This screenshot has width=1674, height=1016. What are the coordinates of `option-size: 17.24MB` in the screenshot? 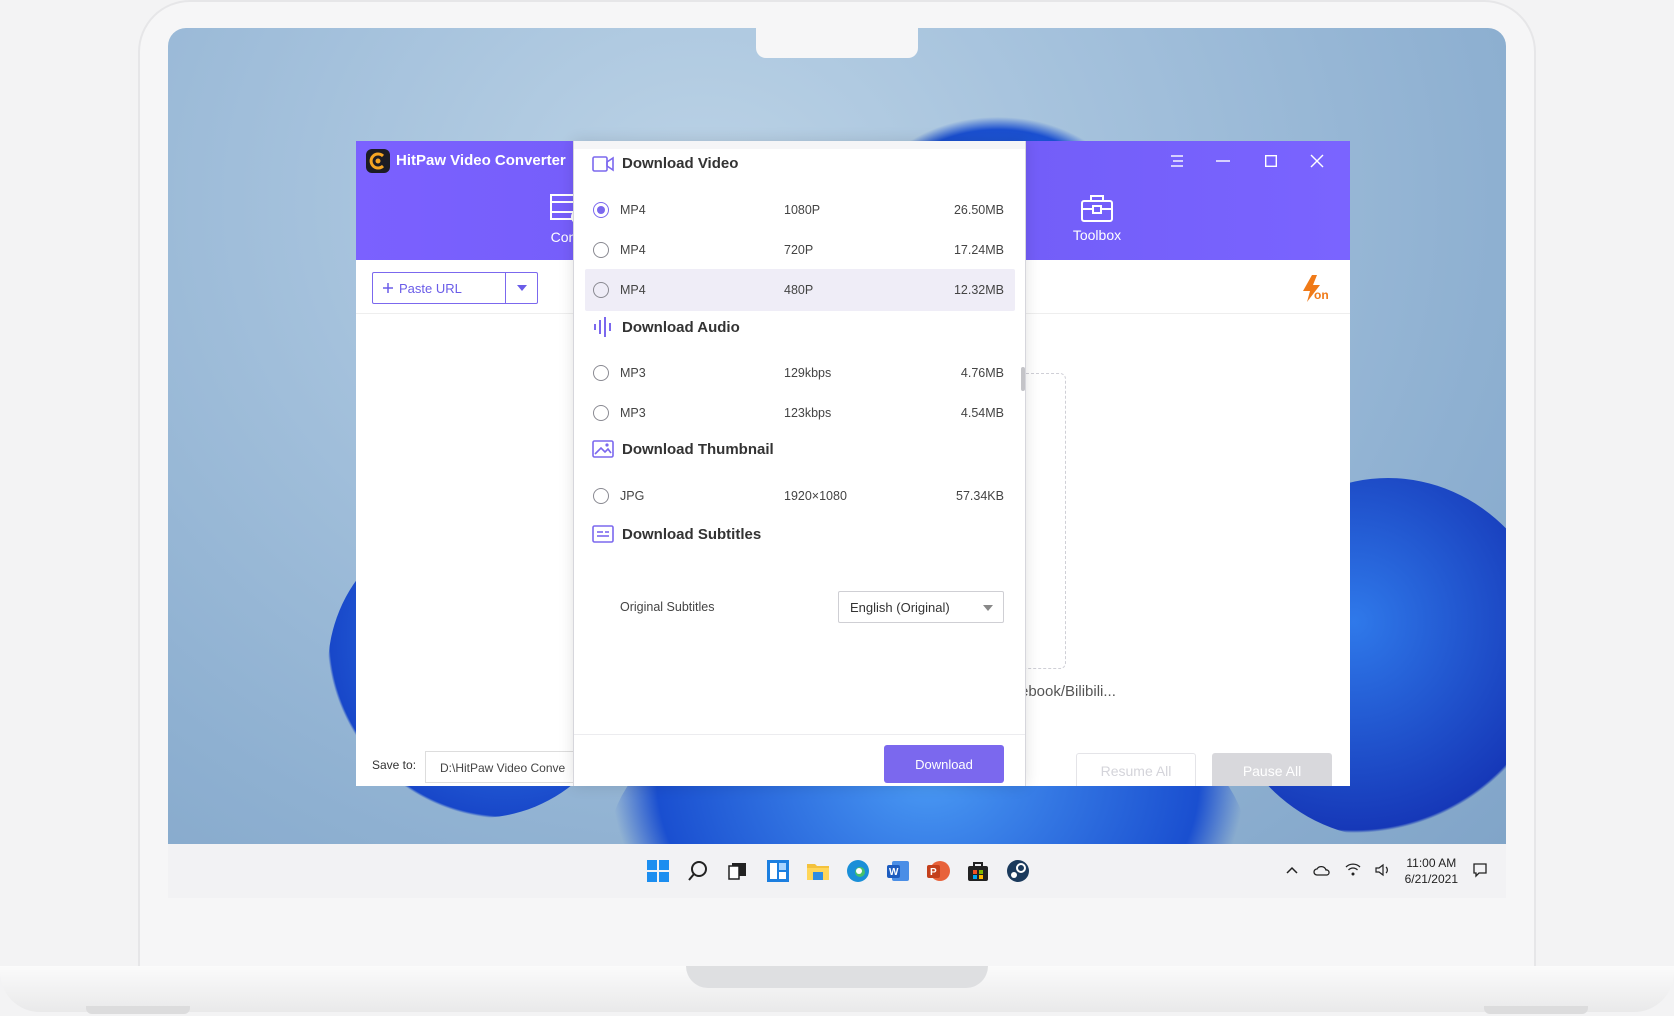 It's located at (978, 250).